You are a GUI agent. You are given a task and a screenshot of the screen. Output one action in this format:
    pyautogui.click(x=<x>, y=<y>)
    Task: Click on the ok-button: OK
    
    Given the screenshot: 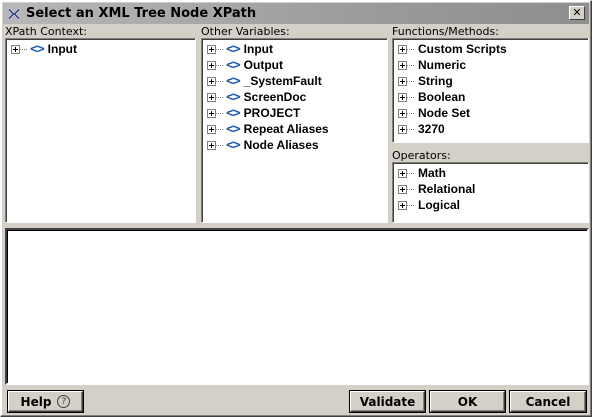 What is the action you would take?
    pyautogui.click(x=467, y=401)
    